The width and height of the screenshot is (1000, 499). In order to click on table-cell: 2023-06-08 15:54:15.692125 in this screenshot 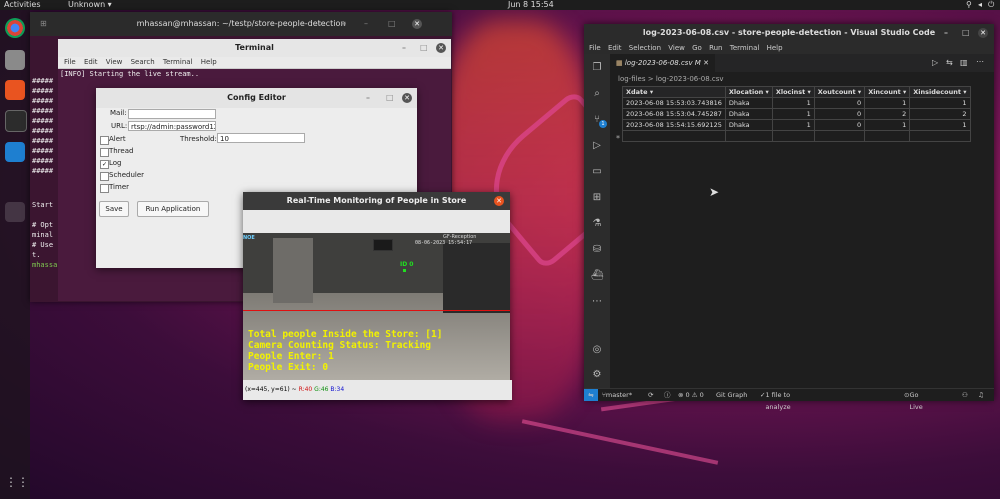, I will do `click(674, 125)`.